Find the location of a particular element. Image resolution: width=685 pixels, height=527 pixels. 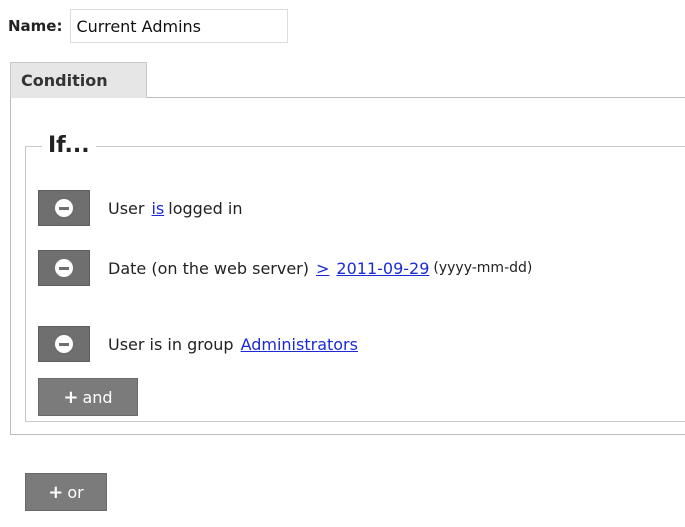

date-format-hint: (yyyy-mm-dd) is located at coordinates (483, 268).